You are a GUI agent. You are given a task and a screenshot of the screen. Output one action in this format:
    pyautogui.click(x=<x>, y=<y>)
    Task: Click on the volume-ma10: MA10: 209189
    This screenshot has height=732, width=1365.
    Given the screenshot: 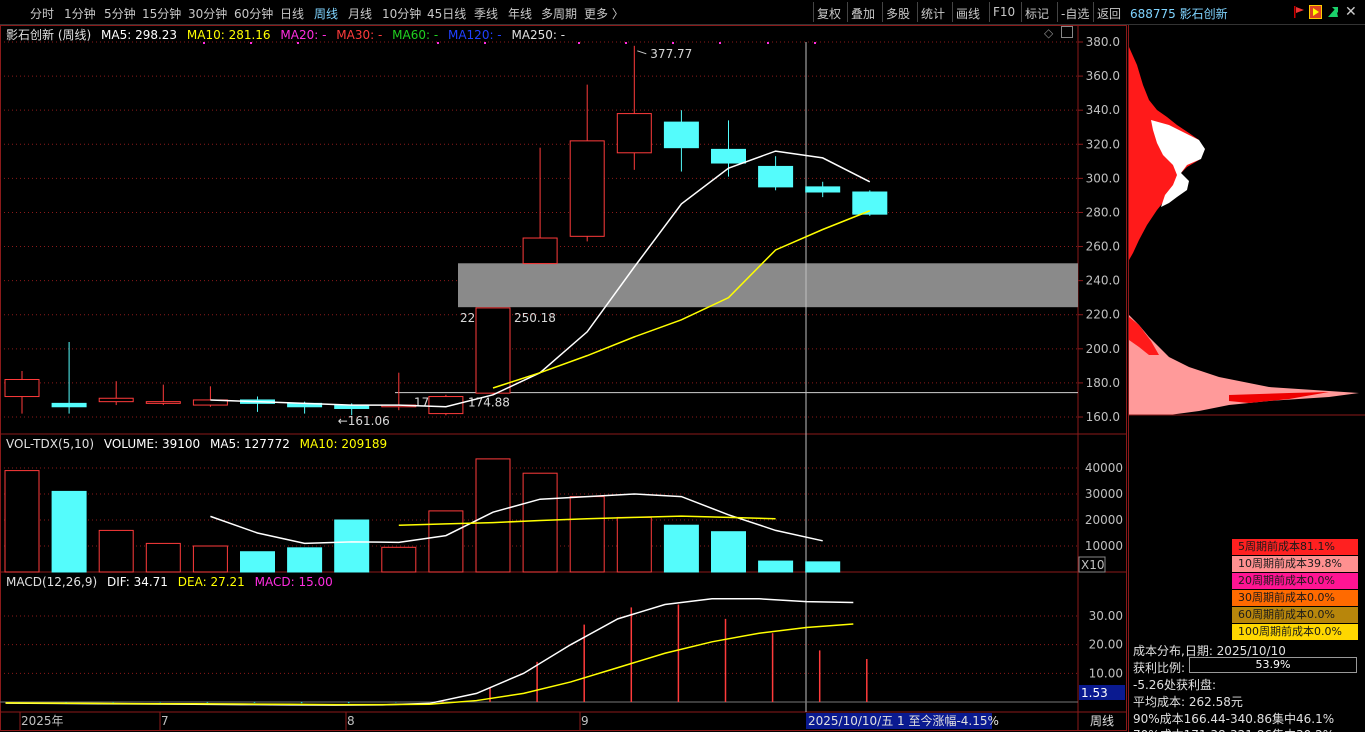 What is the action you would take?
    pyautogui.click(x=343, y=444)
    